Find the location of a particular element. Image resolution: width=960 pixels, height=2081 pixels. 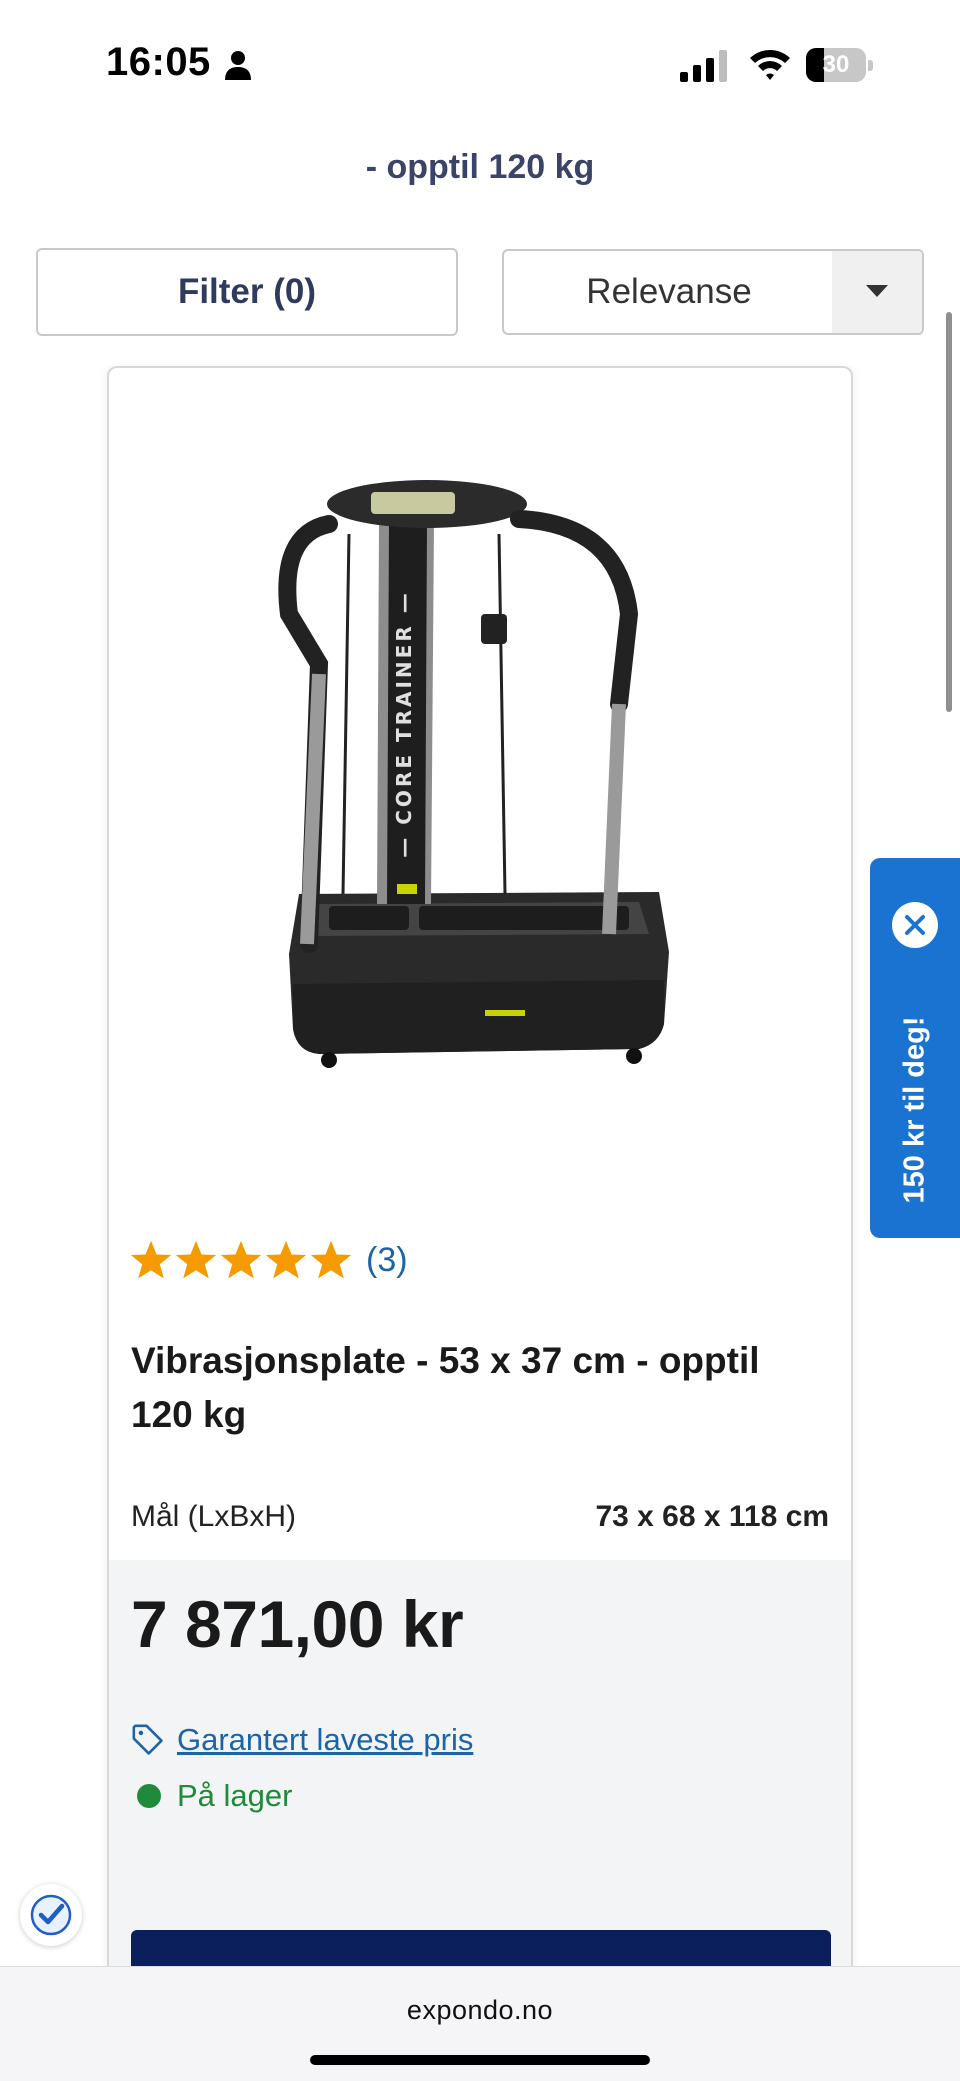

person-icon is located at coordinates (238, 65).